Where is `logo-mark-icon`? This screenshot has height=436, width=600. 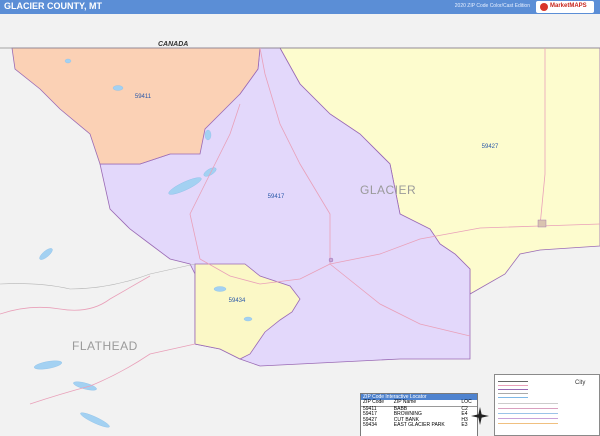 logo-mark-icon is located at coordinates (544, 7).